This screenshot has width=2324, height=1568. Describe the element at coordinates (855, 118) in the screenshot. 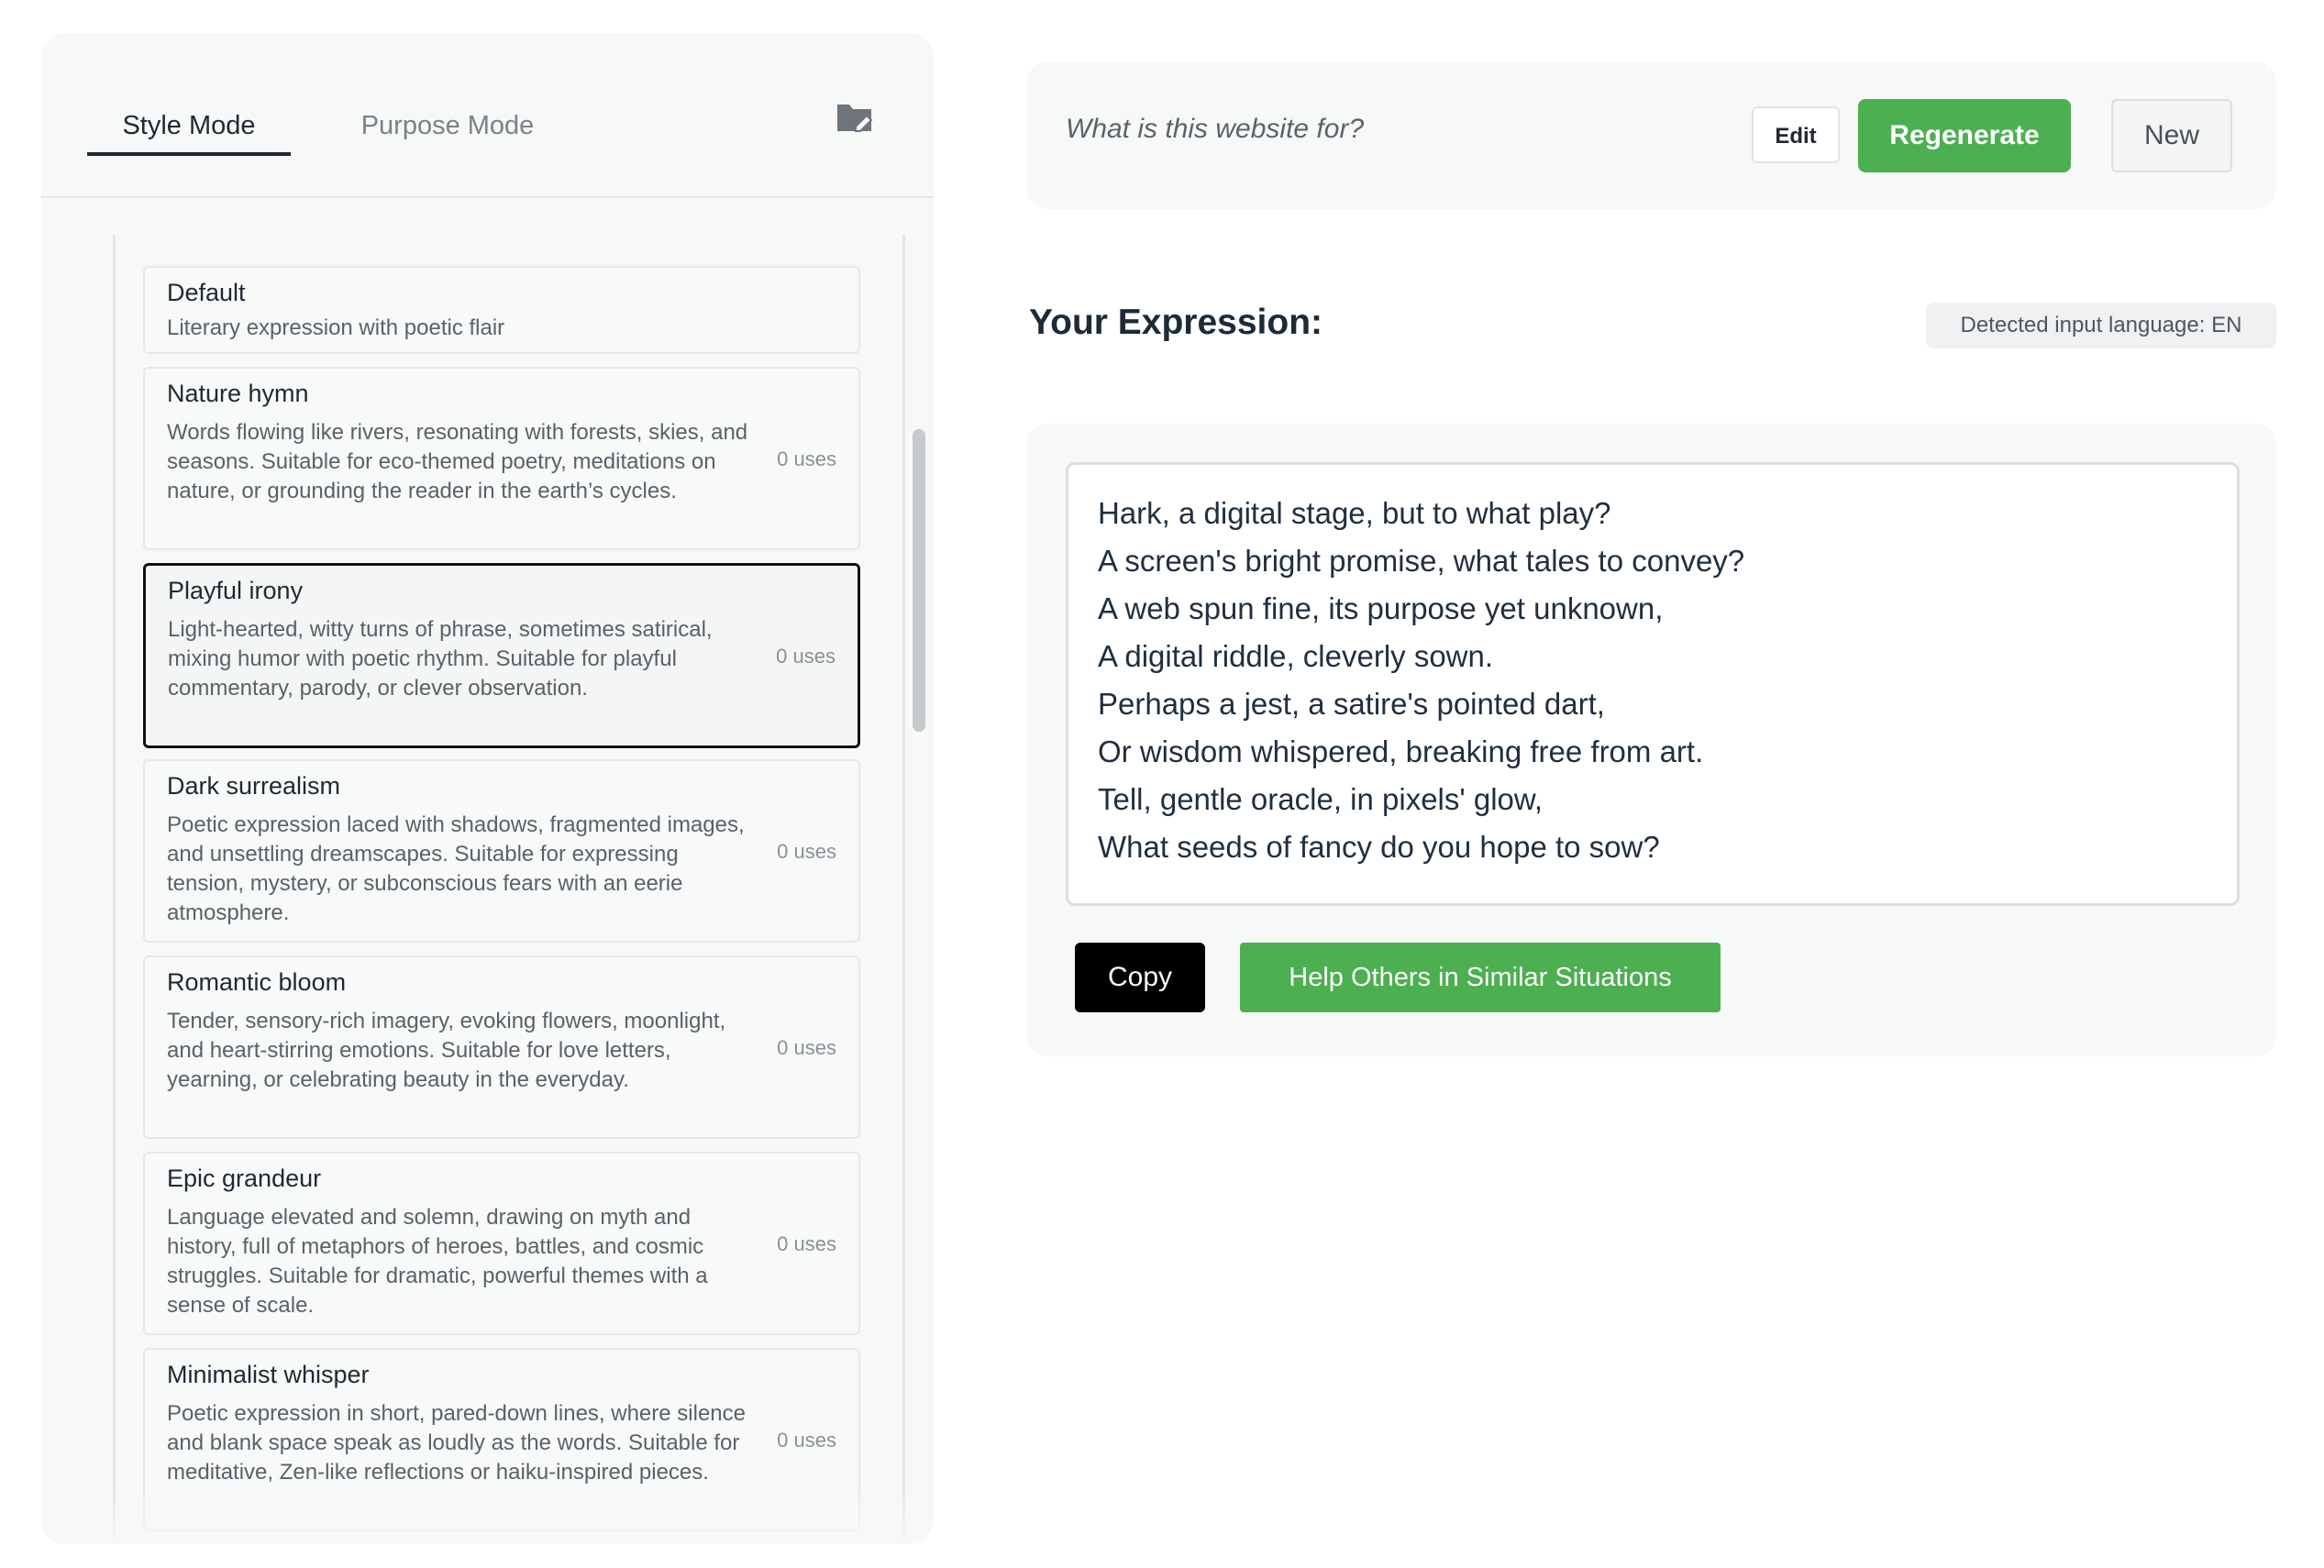

I see `folder-edit-icon` at that location.